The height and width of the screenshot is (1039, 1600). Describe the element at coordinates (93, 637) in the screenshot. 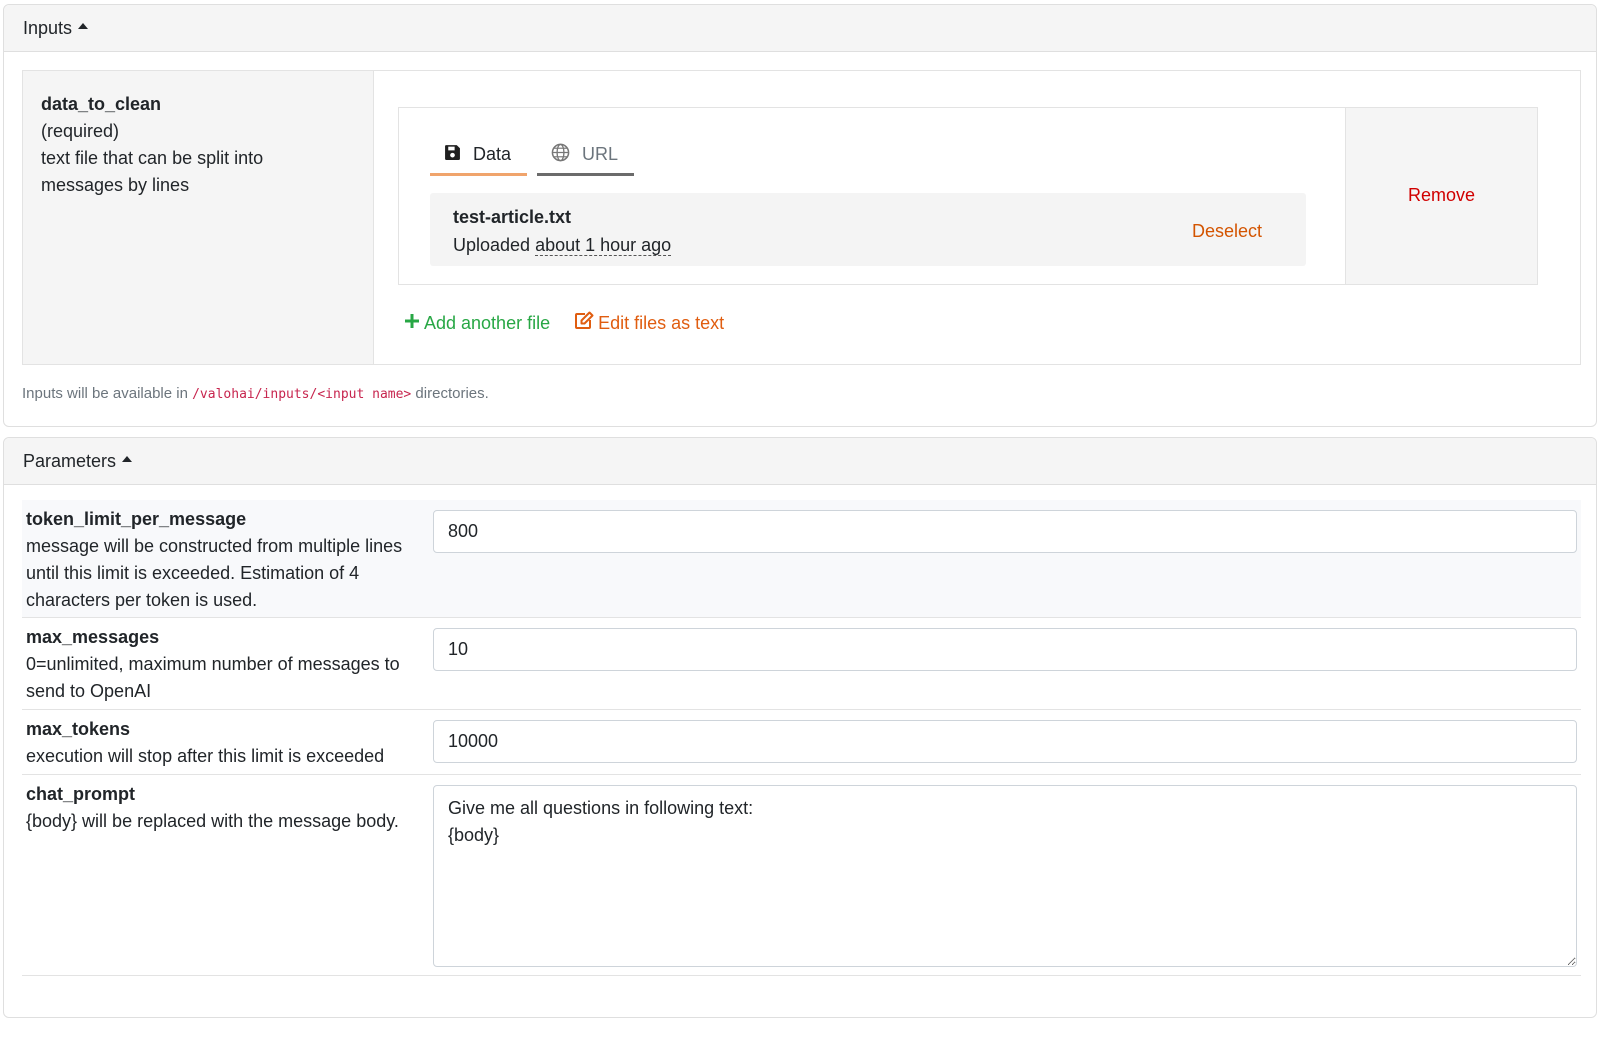

I see `parameter-name: max_messages` at that location.